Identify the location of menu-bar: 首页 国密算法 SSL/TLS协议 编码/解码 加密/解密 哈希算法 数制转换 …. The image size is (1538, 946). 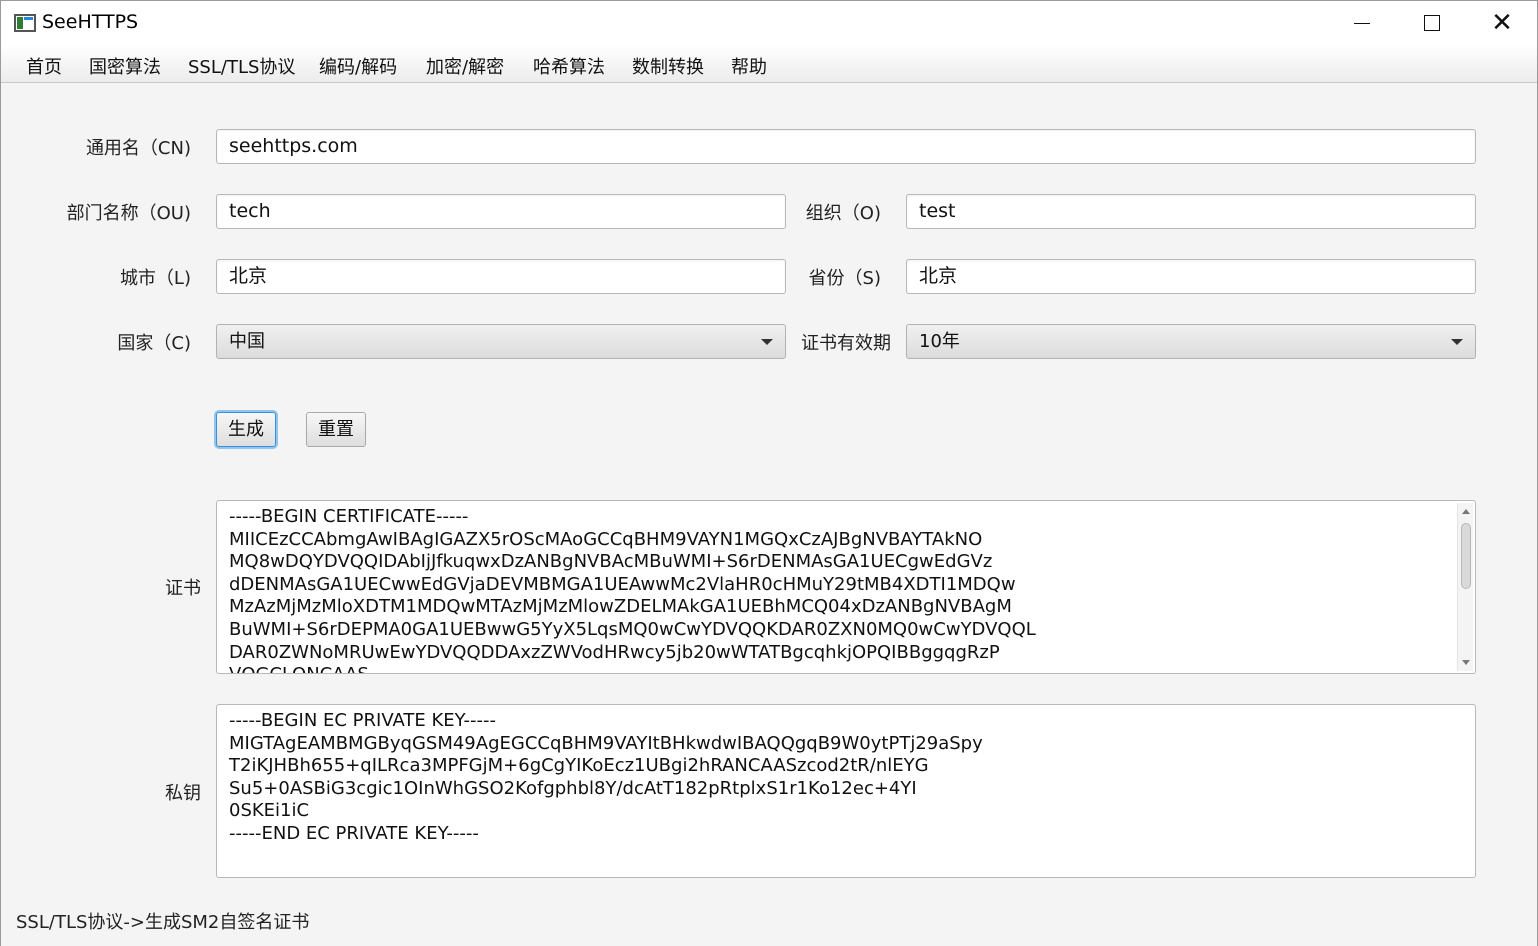
(769, 64).